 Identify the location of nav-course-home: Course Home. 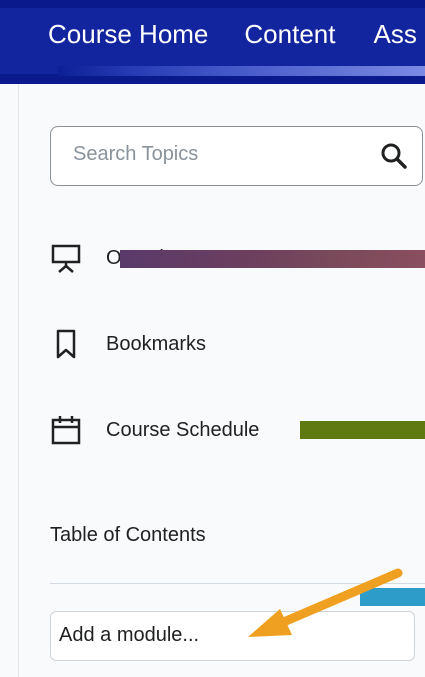
(128, 34).